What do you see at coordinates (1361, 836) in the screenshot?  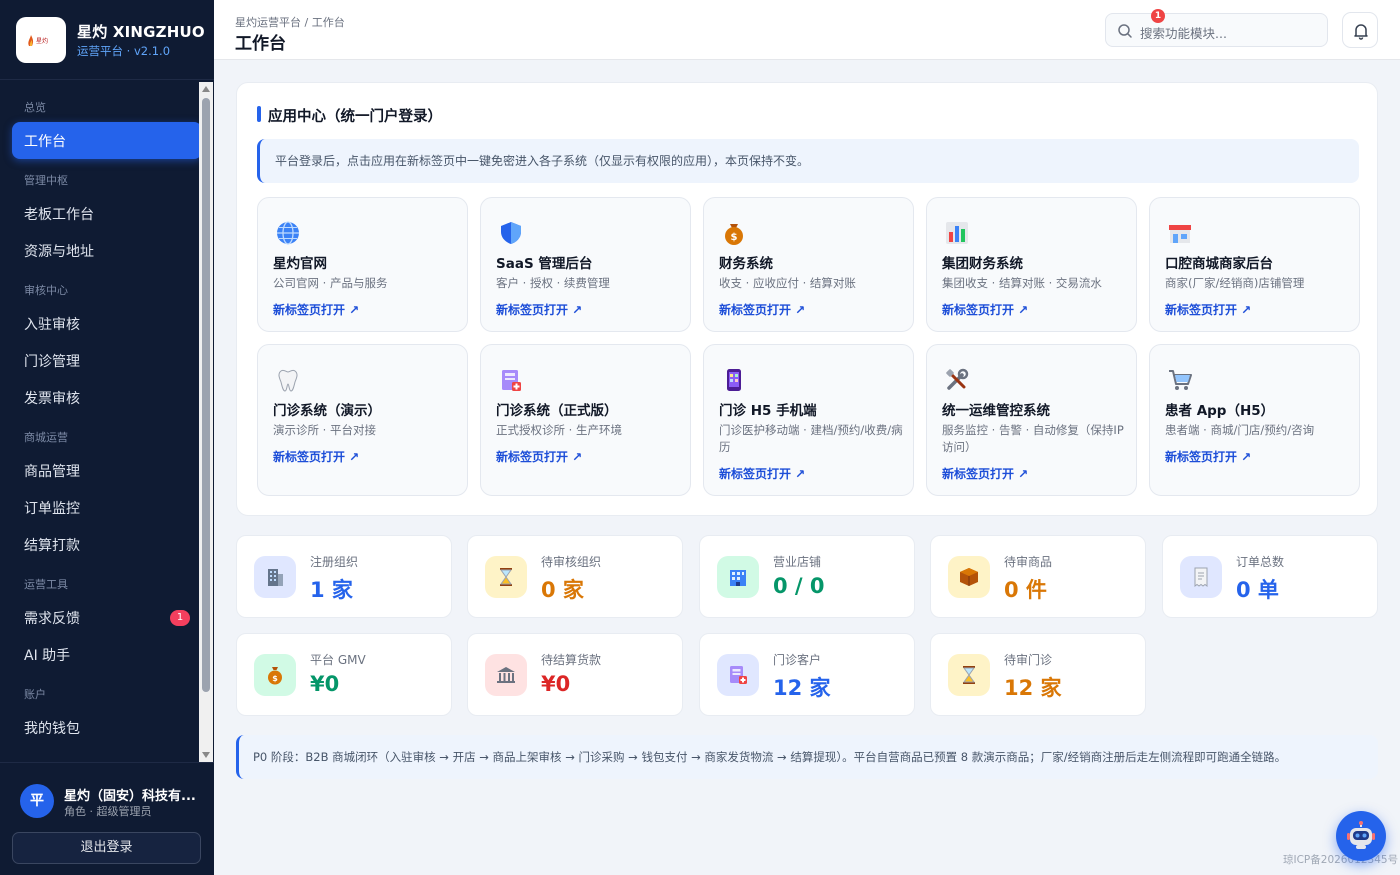 I see `ai-assistant-fab` at bounding box center [1361, 836].